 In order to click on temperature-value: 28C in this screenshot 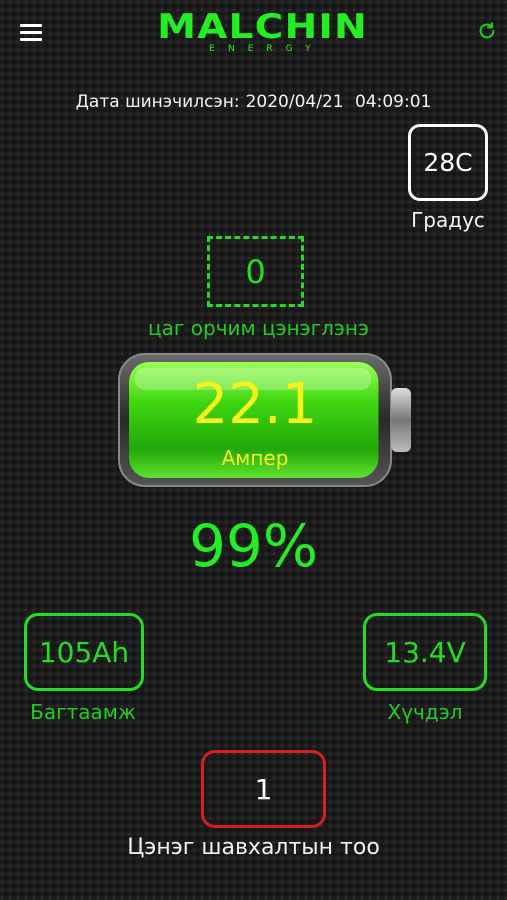, I will do `click(448, 162)`.